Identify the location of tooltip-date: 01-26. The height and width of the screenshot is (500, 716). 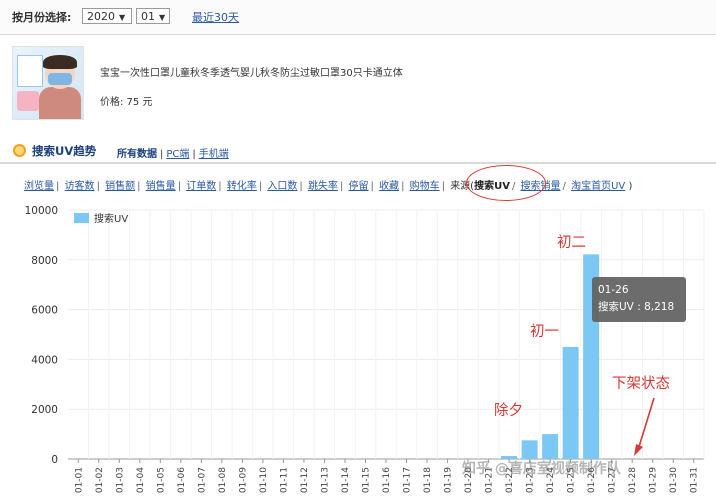
(613, 290).